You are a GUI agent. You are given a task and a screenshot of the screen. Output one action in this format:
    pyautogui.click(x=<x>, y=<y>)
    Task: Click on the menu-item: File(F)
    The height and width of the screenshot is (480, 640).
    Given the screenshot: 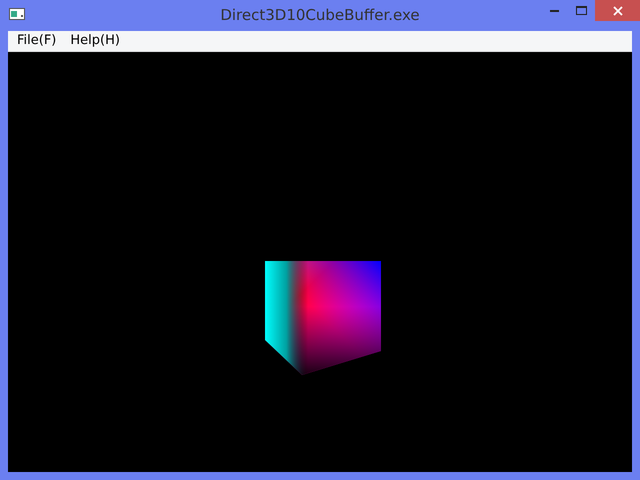 What is the action you would take?
    pyautogui.click(x=37, y=41)
    